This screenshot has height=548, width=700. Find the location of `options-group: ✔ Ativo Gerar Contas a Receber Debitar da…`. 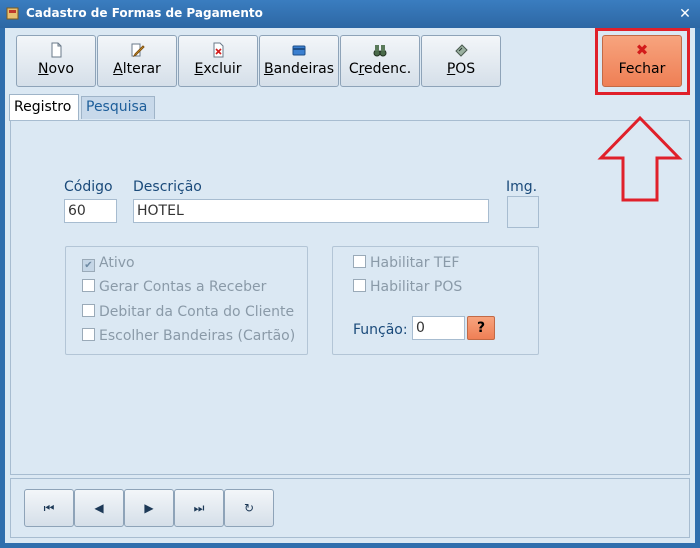

options-group: ✔ Ativo Gerar Contas a Receber Debitar da… is located at coordinates (186, 300).